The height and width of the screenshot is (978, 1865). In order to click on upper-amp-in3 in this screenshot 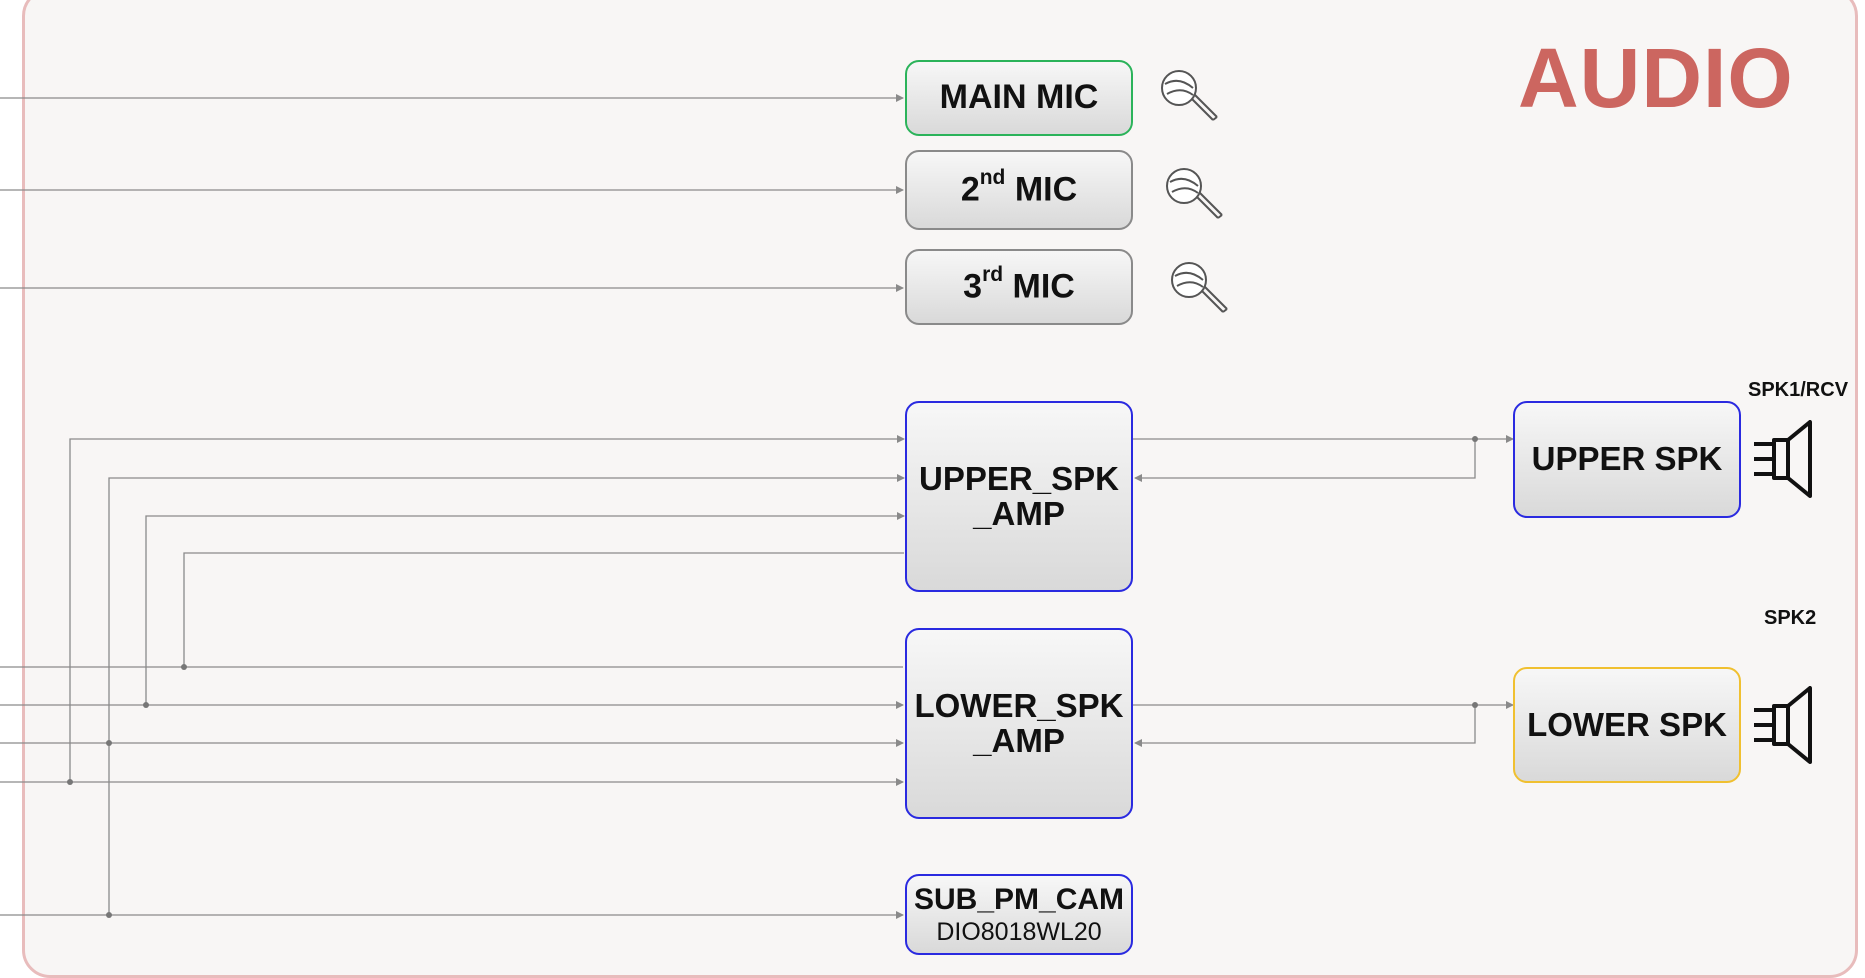, I will do `click(525, 608)`.